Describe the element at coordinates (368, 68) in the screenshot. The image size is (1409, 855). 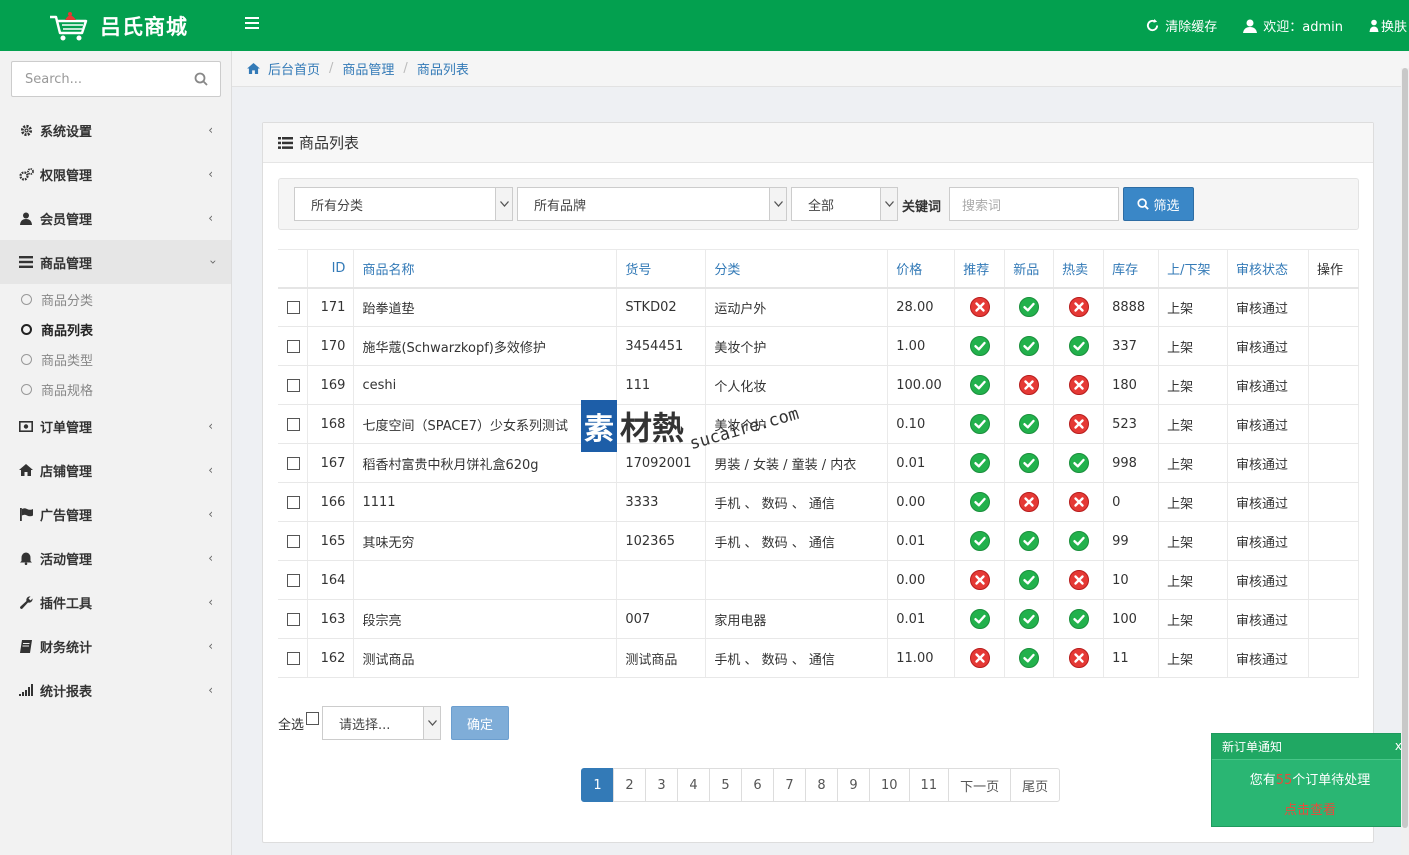
I see `breadcrumb-products-link: 商品管理` at that location.